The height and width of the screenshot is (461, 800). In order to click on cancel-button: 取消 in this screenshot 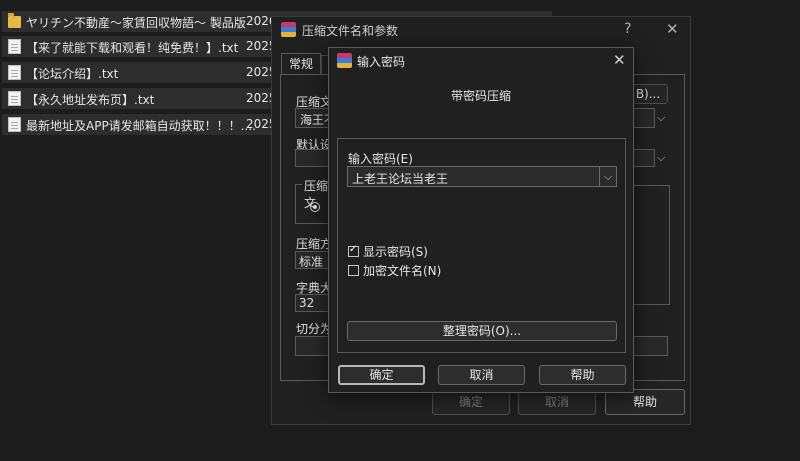, I will do `click(481, 375)`.